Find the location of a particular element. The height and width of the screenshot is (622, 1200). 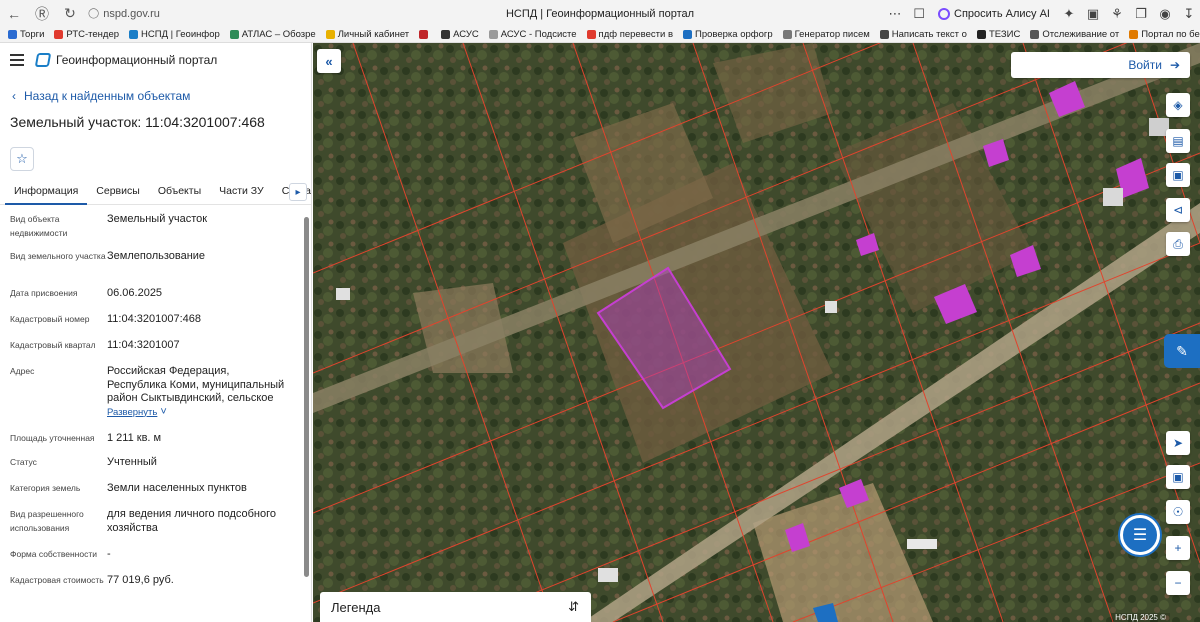

collapse-panel-button: « is located at coordinates (329, 61).